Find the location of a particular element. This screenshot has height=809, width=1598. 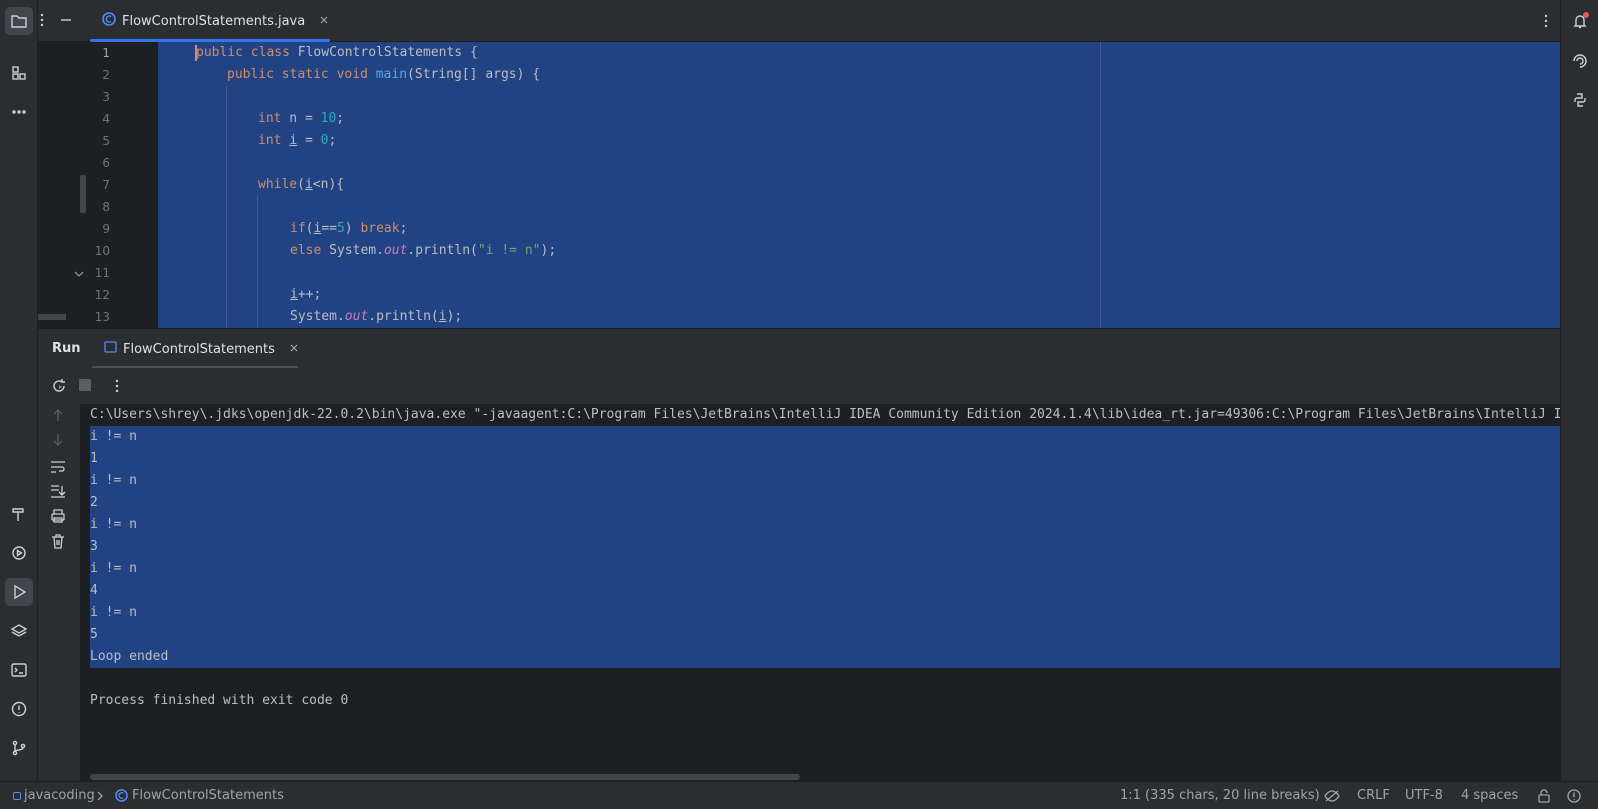

problems-tool-button is located at coordinates (19, 709).